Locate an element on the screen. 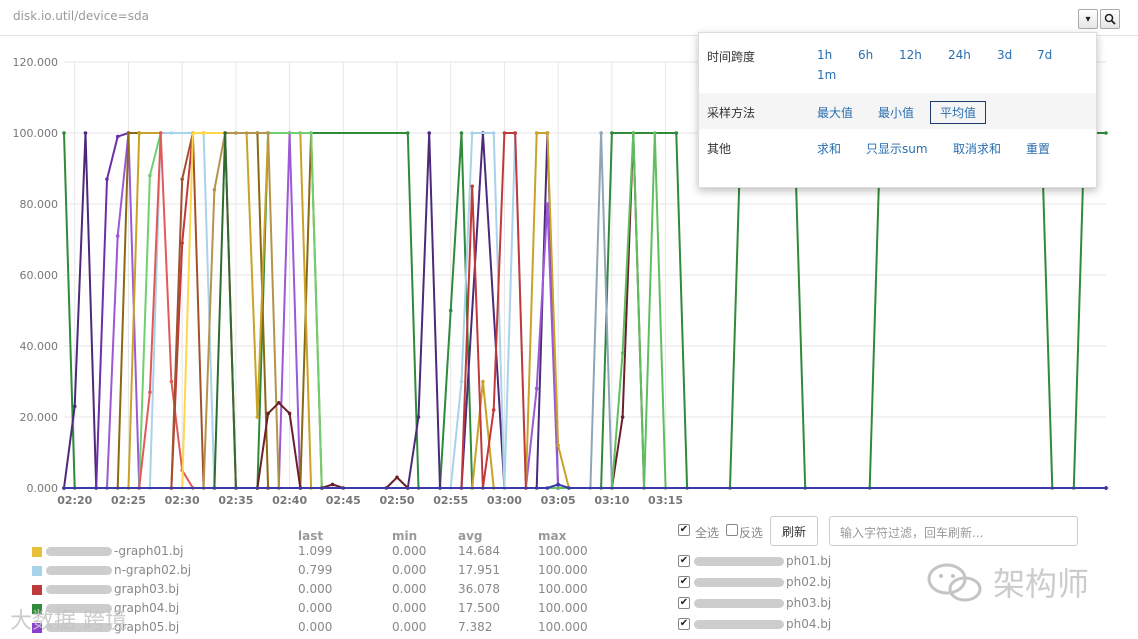 The width and height of the screenshot is (1138, 639). host-row: ✔ ph02.bj is located at coordinates (776, 584).